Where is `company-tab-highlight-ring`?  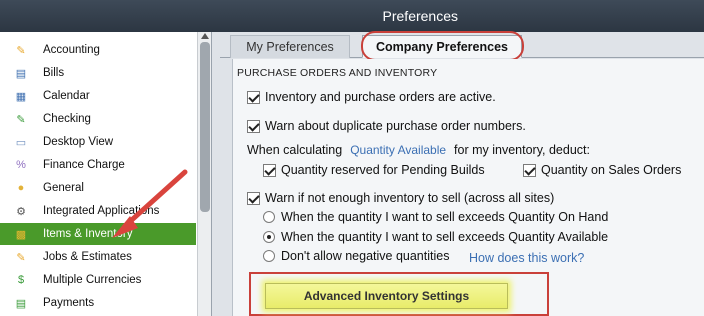
company-tab-highlight-ring is located at coordinates (442, 46).